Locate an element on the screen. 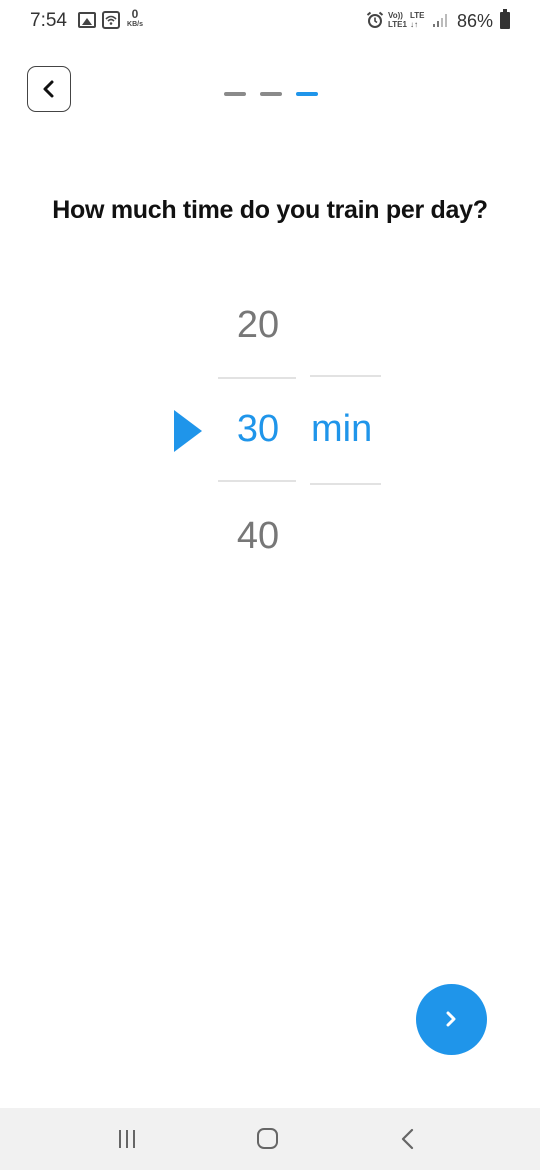 This screenshot has height=1170, width=540. unit-label: min is located at coordinates (341, 429).